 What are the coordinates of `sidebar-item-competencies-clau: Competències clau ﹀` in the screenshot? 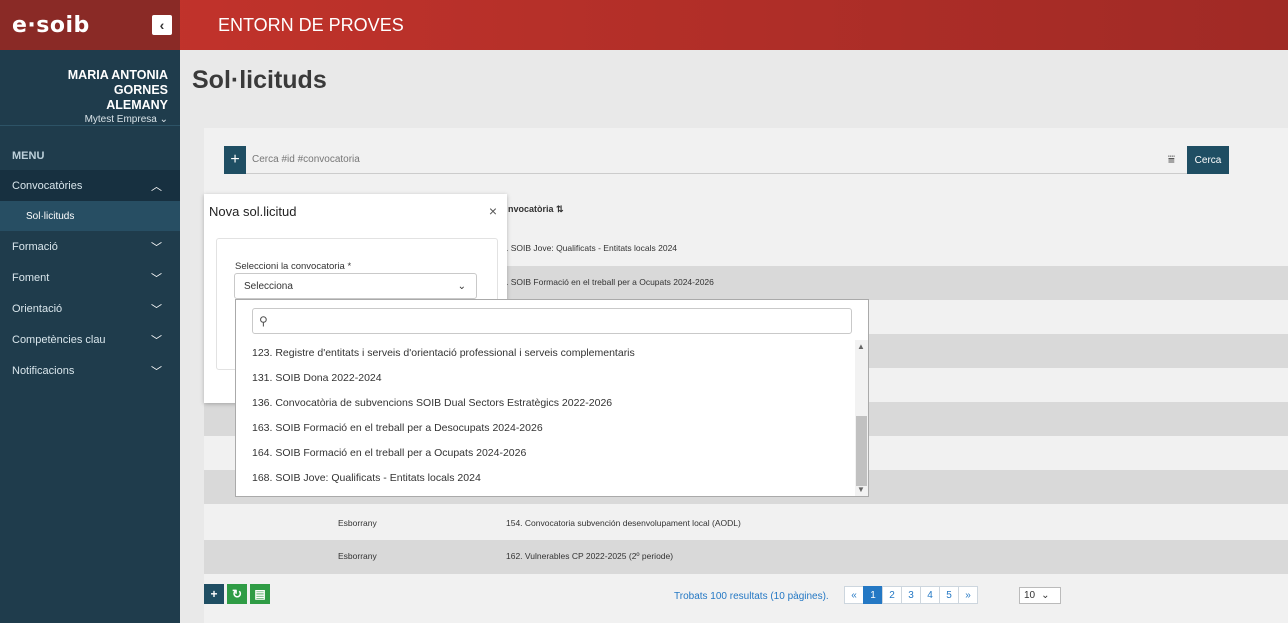 It's located at (90, 339).